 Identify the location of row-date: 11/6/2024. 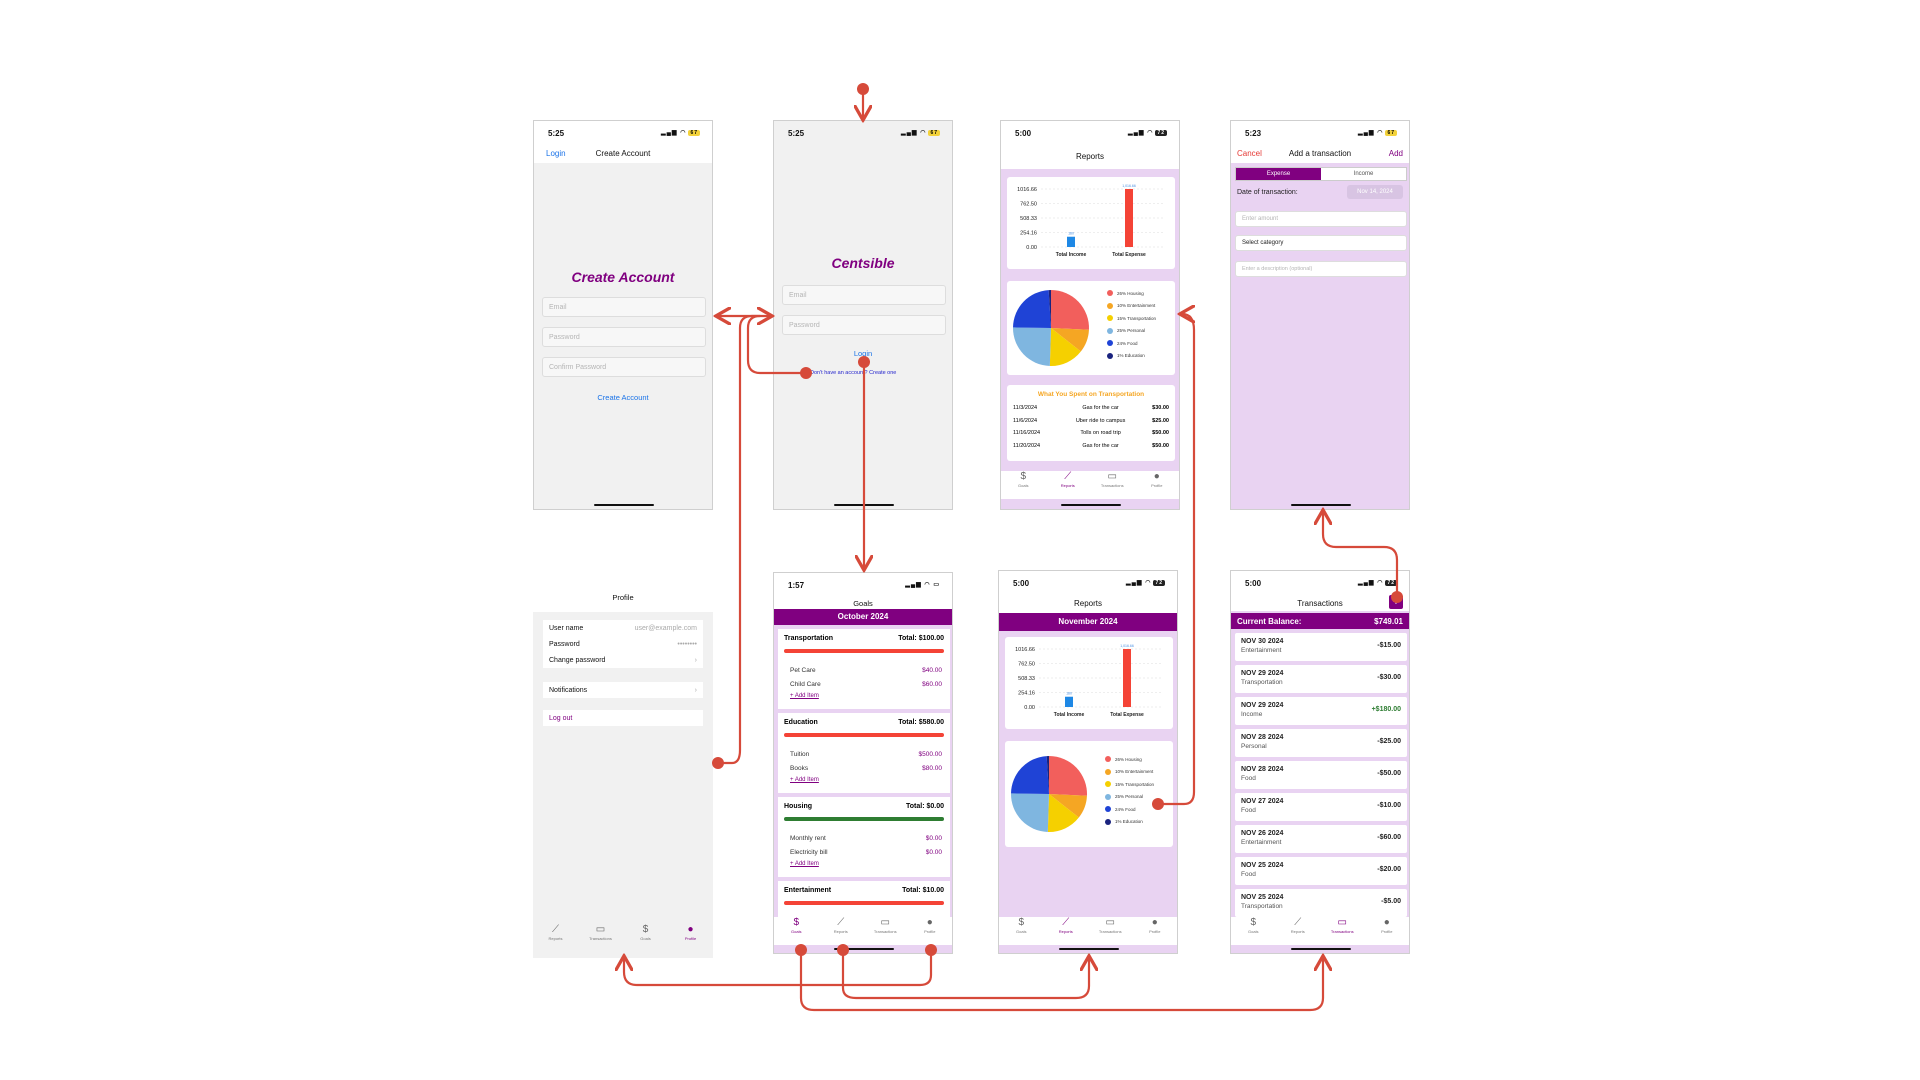
(1025, 420).